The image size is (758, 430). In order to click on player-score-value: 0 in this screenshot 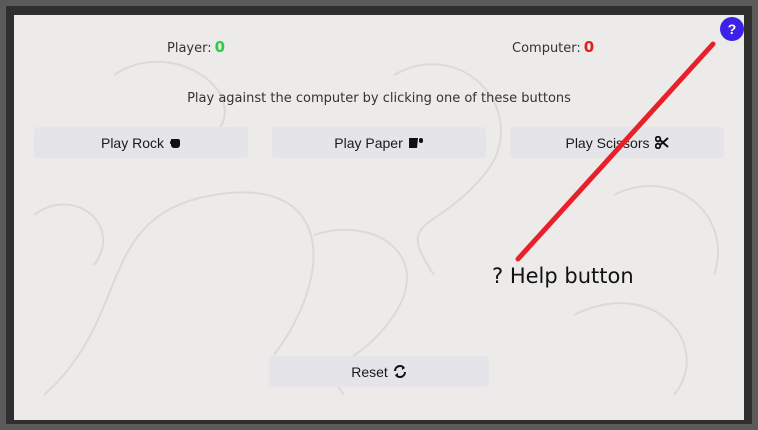, I will do `click(220, 47)`.